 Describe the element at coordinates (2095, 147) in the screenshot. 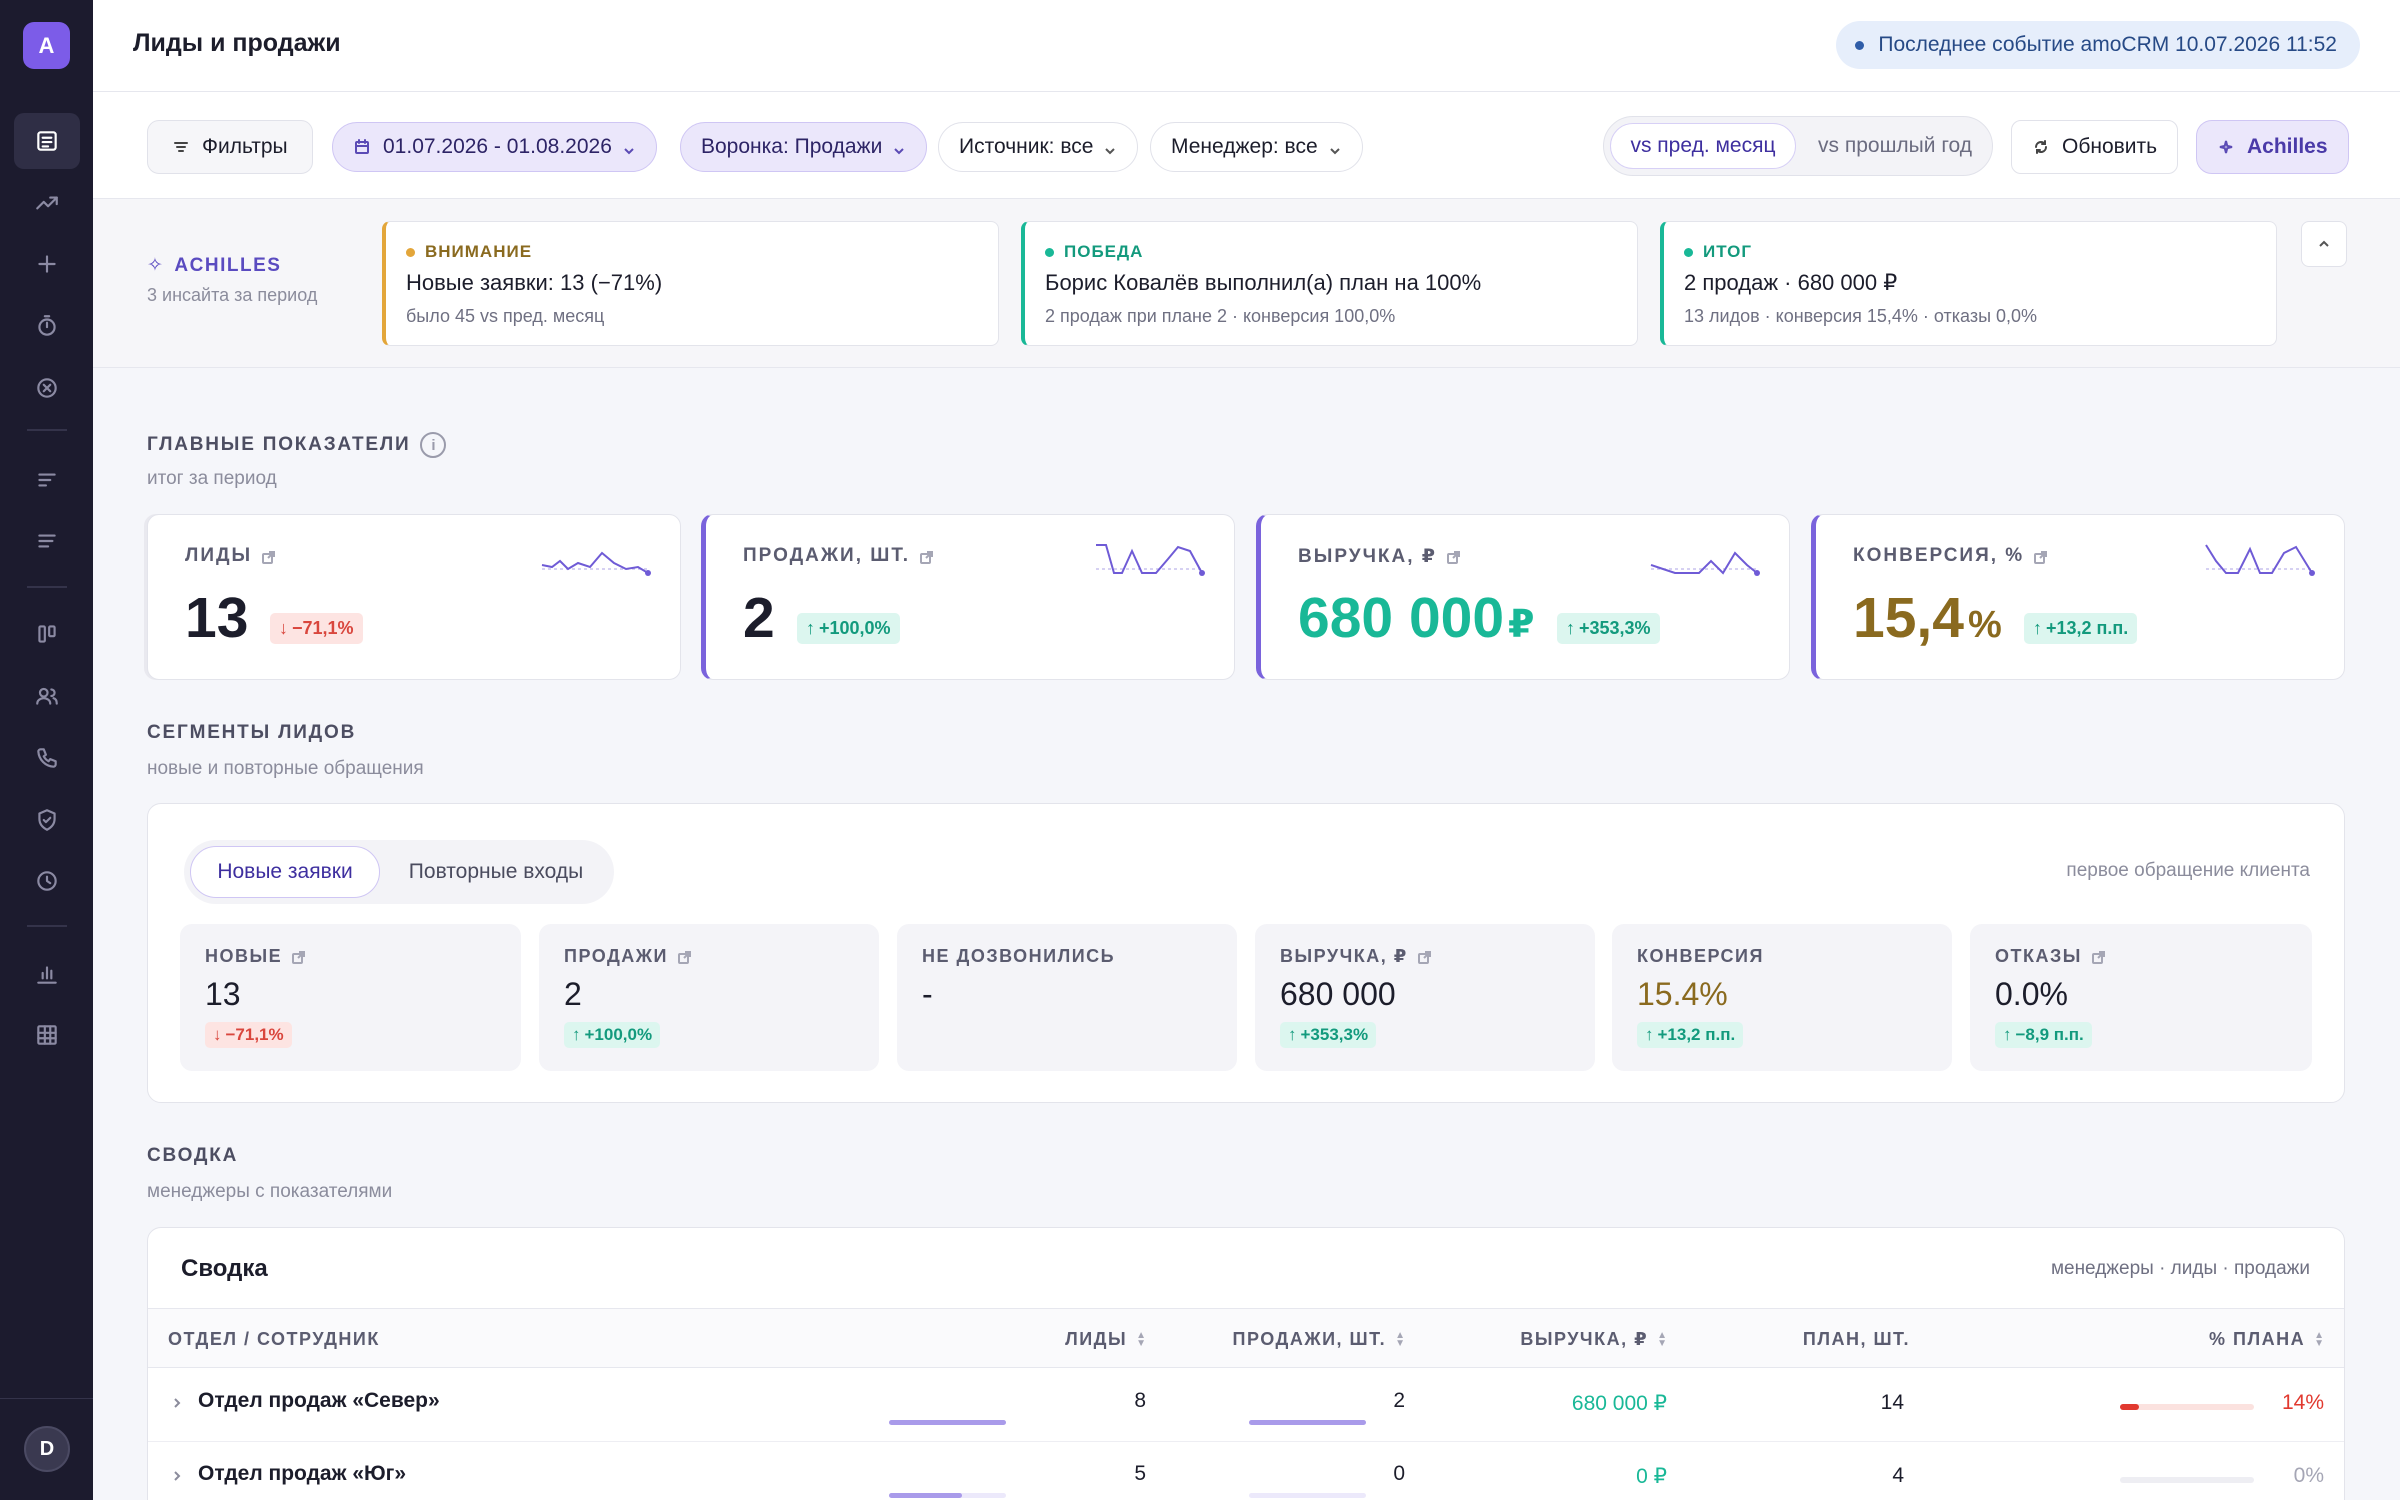

I see `refresh-button: Обновить` at that location.